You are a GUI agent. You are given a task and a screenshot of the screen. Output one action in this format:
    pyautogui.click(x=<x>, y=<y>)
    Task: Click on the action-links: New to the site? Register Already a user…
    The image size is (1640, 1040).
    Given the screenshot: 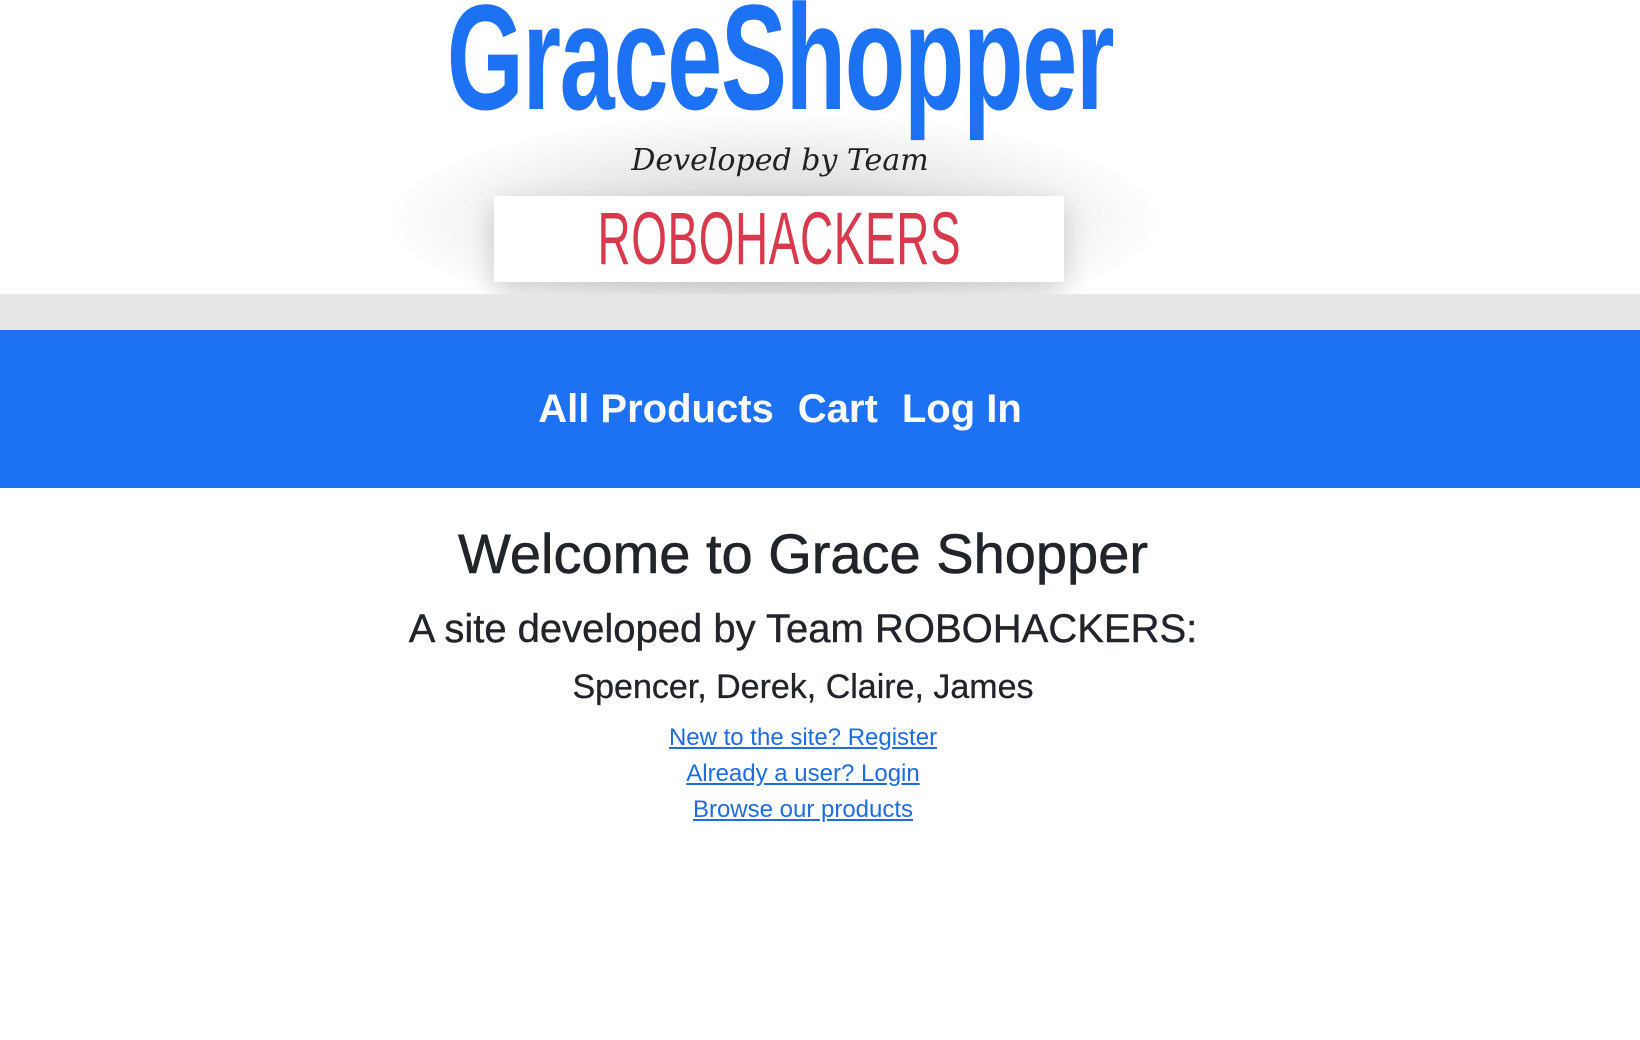 What is the action you would take?
    pyautogui.click(x=803, y=774)
    